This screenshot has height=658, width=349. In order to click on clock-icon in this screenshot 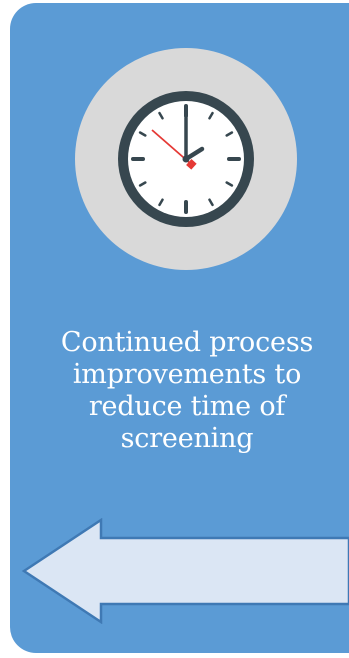, I will do `click(186, 159)`.